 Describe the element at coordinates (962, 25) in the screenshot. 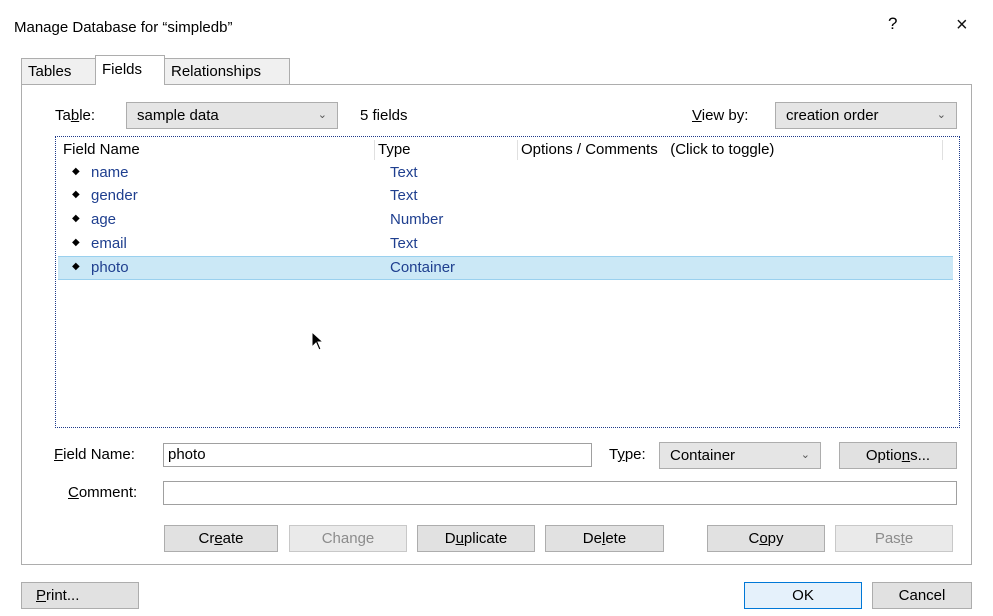

I see `close-icon: ×` at that location.